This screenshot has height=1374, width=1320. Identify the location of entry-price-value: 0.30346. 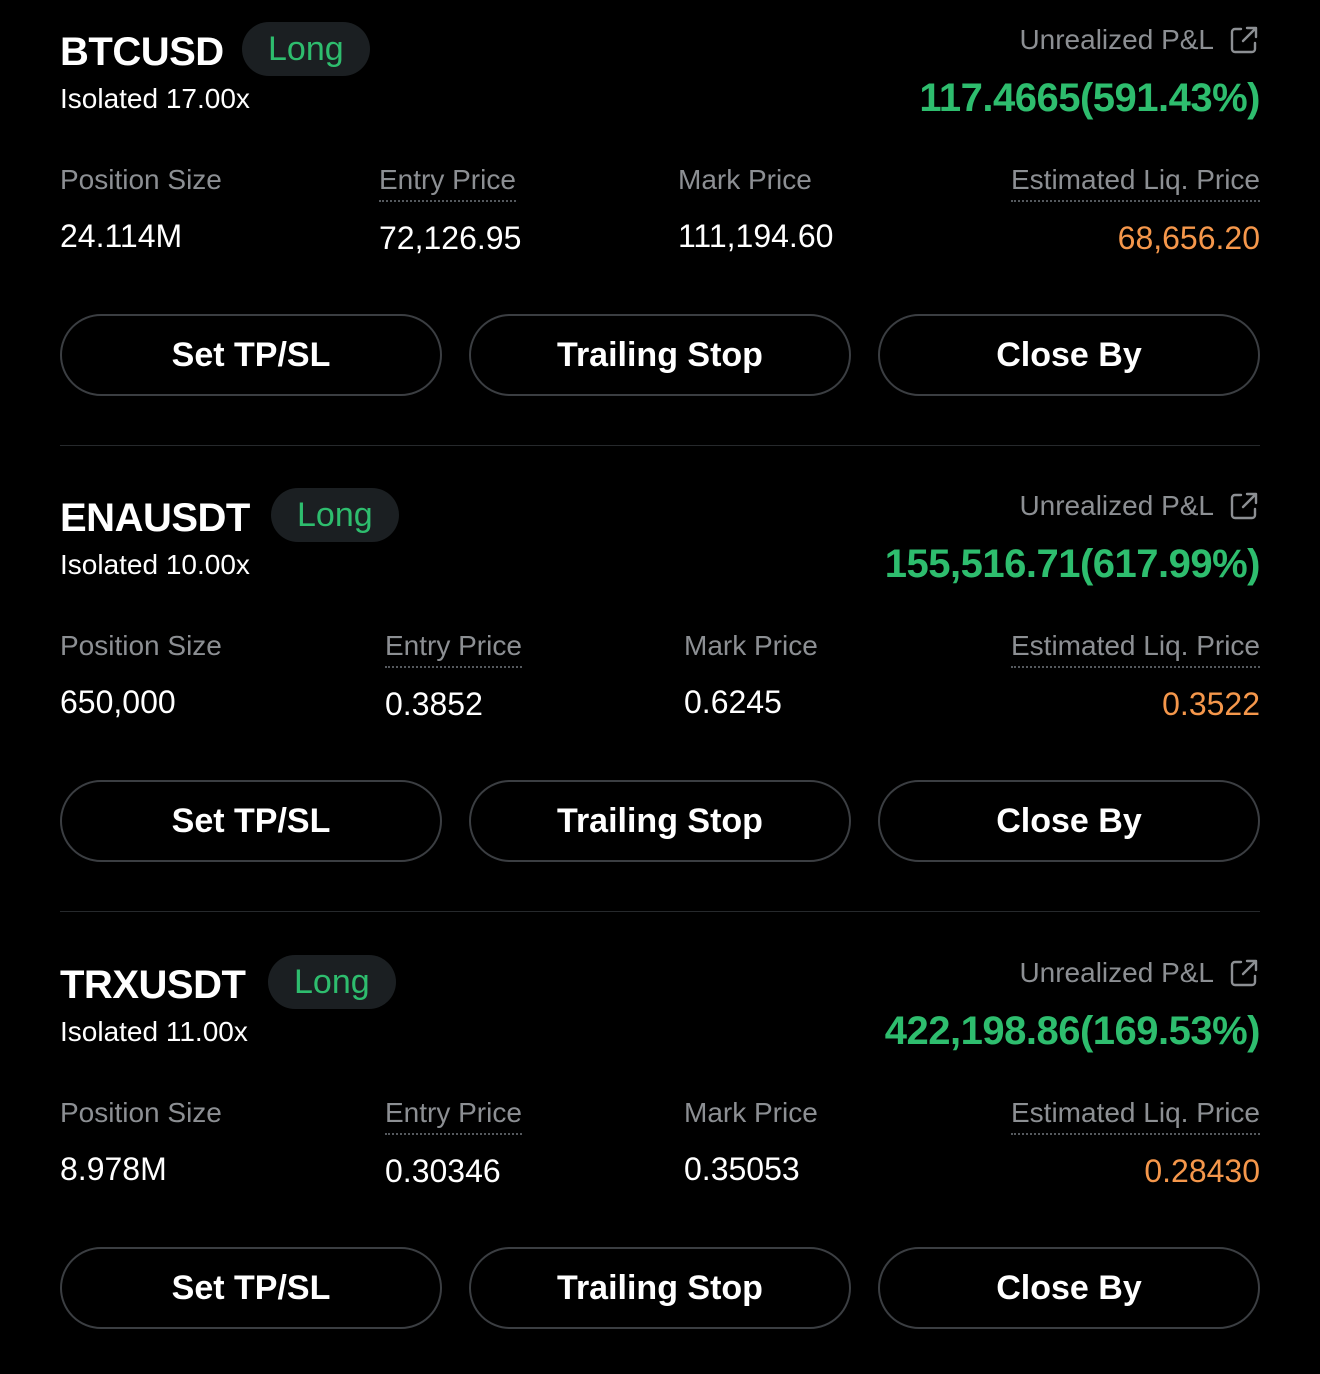
(443, 1171).